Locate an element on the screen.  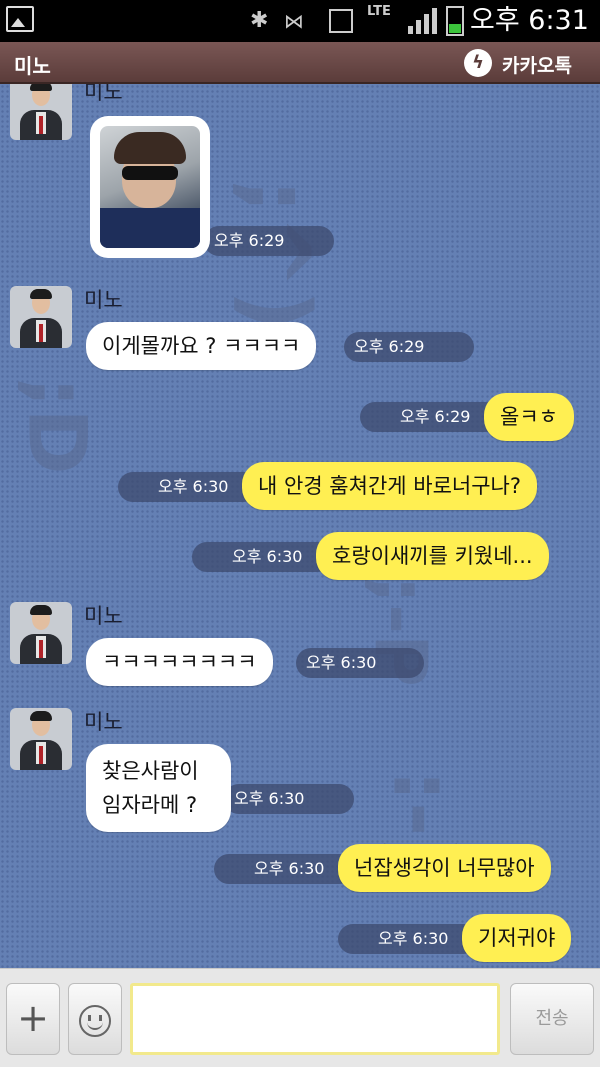
send-button: 전송 is located at coordinates (552, 1019).